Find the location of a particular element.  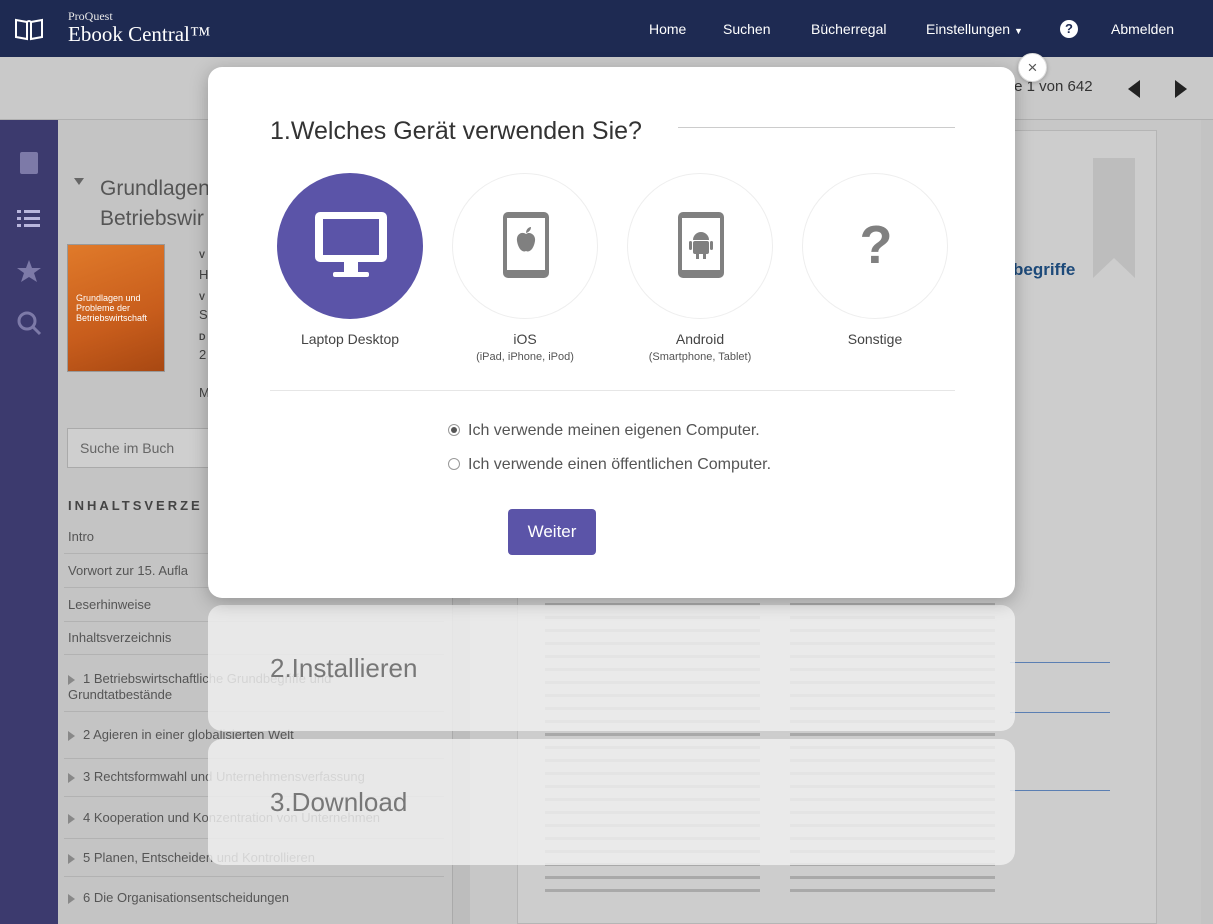

nav-home: Home is located at coordinates (667, 29).